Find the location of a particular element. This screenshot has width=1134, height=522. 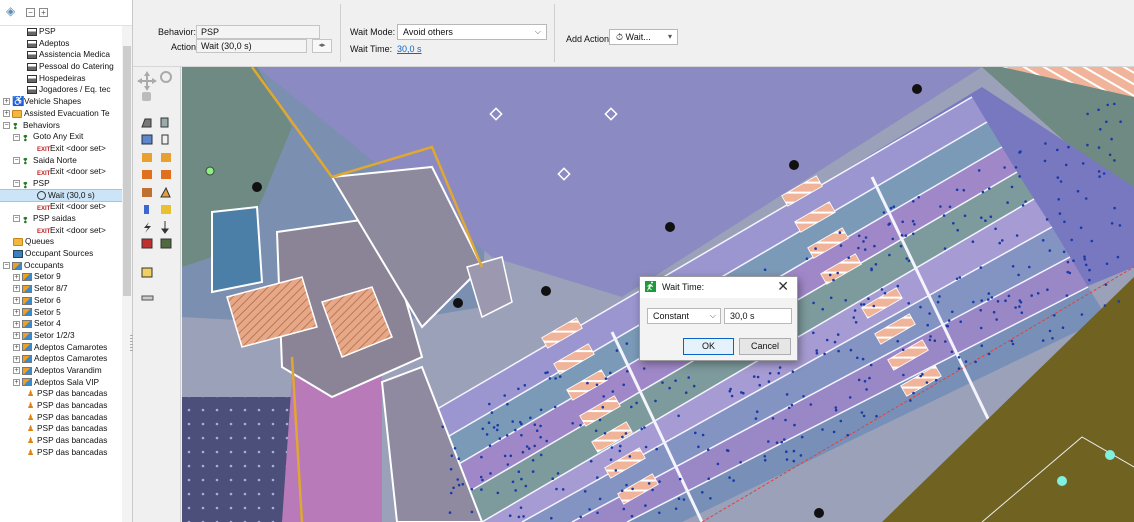

tree-item-label: Exit <door set> is located at coordinates (78, 171).